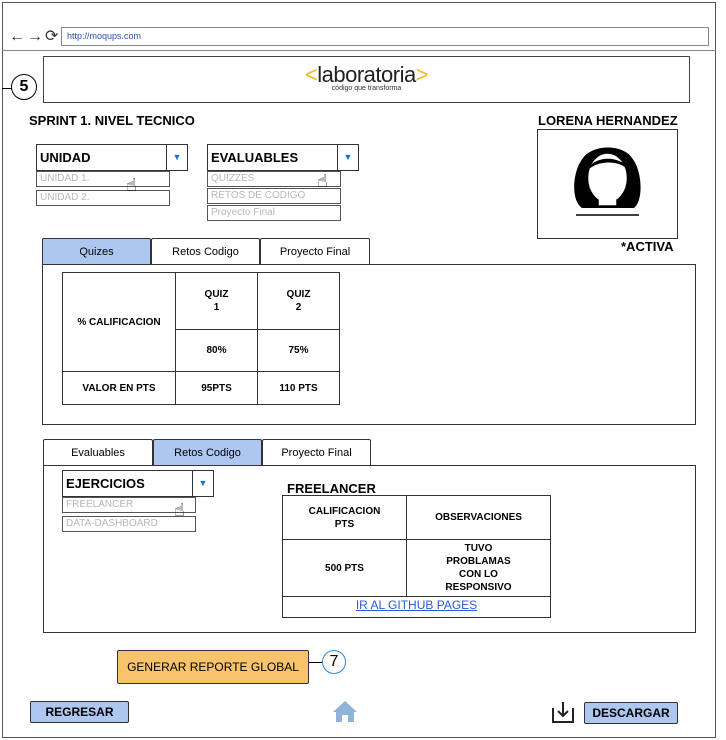 The image size is (726, 740). Describe the element at coordinates (98, 452) in the screenshot. I see `tab-evaluables: Evaluables` at that location.